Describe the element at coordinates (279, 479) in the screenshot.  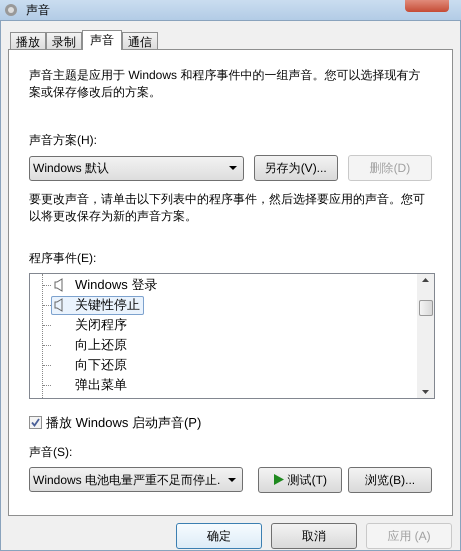
I see `play-icon` at that location.